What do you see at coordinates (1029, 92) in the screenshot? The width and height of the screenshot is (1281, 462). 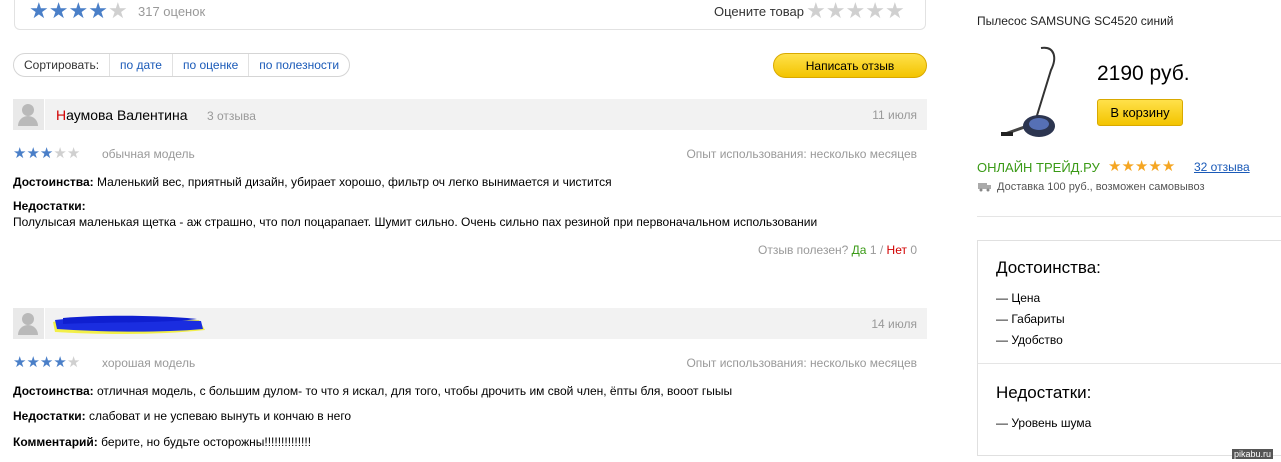 I see `vacuum-cleaner-image` at bounding box center [1029, 92].